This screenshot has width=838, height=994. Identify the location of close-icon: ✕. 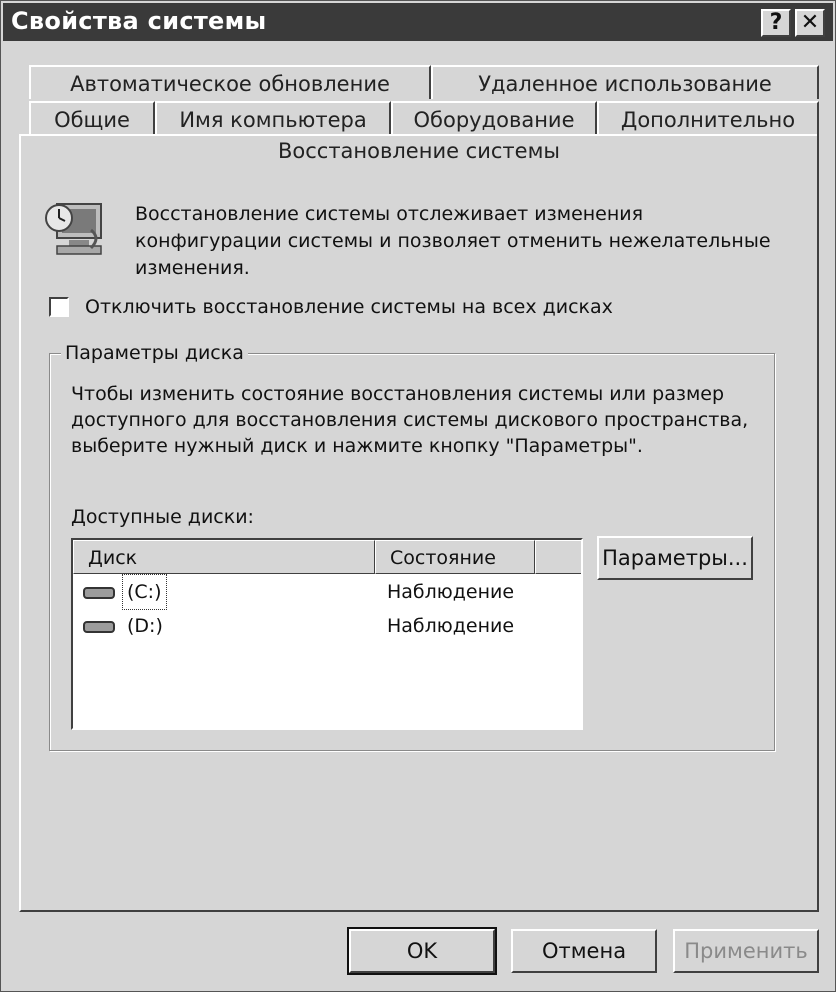
(810, 22).